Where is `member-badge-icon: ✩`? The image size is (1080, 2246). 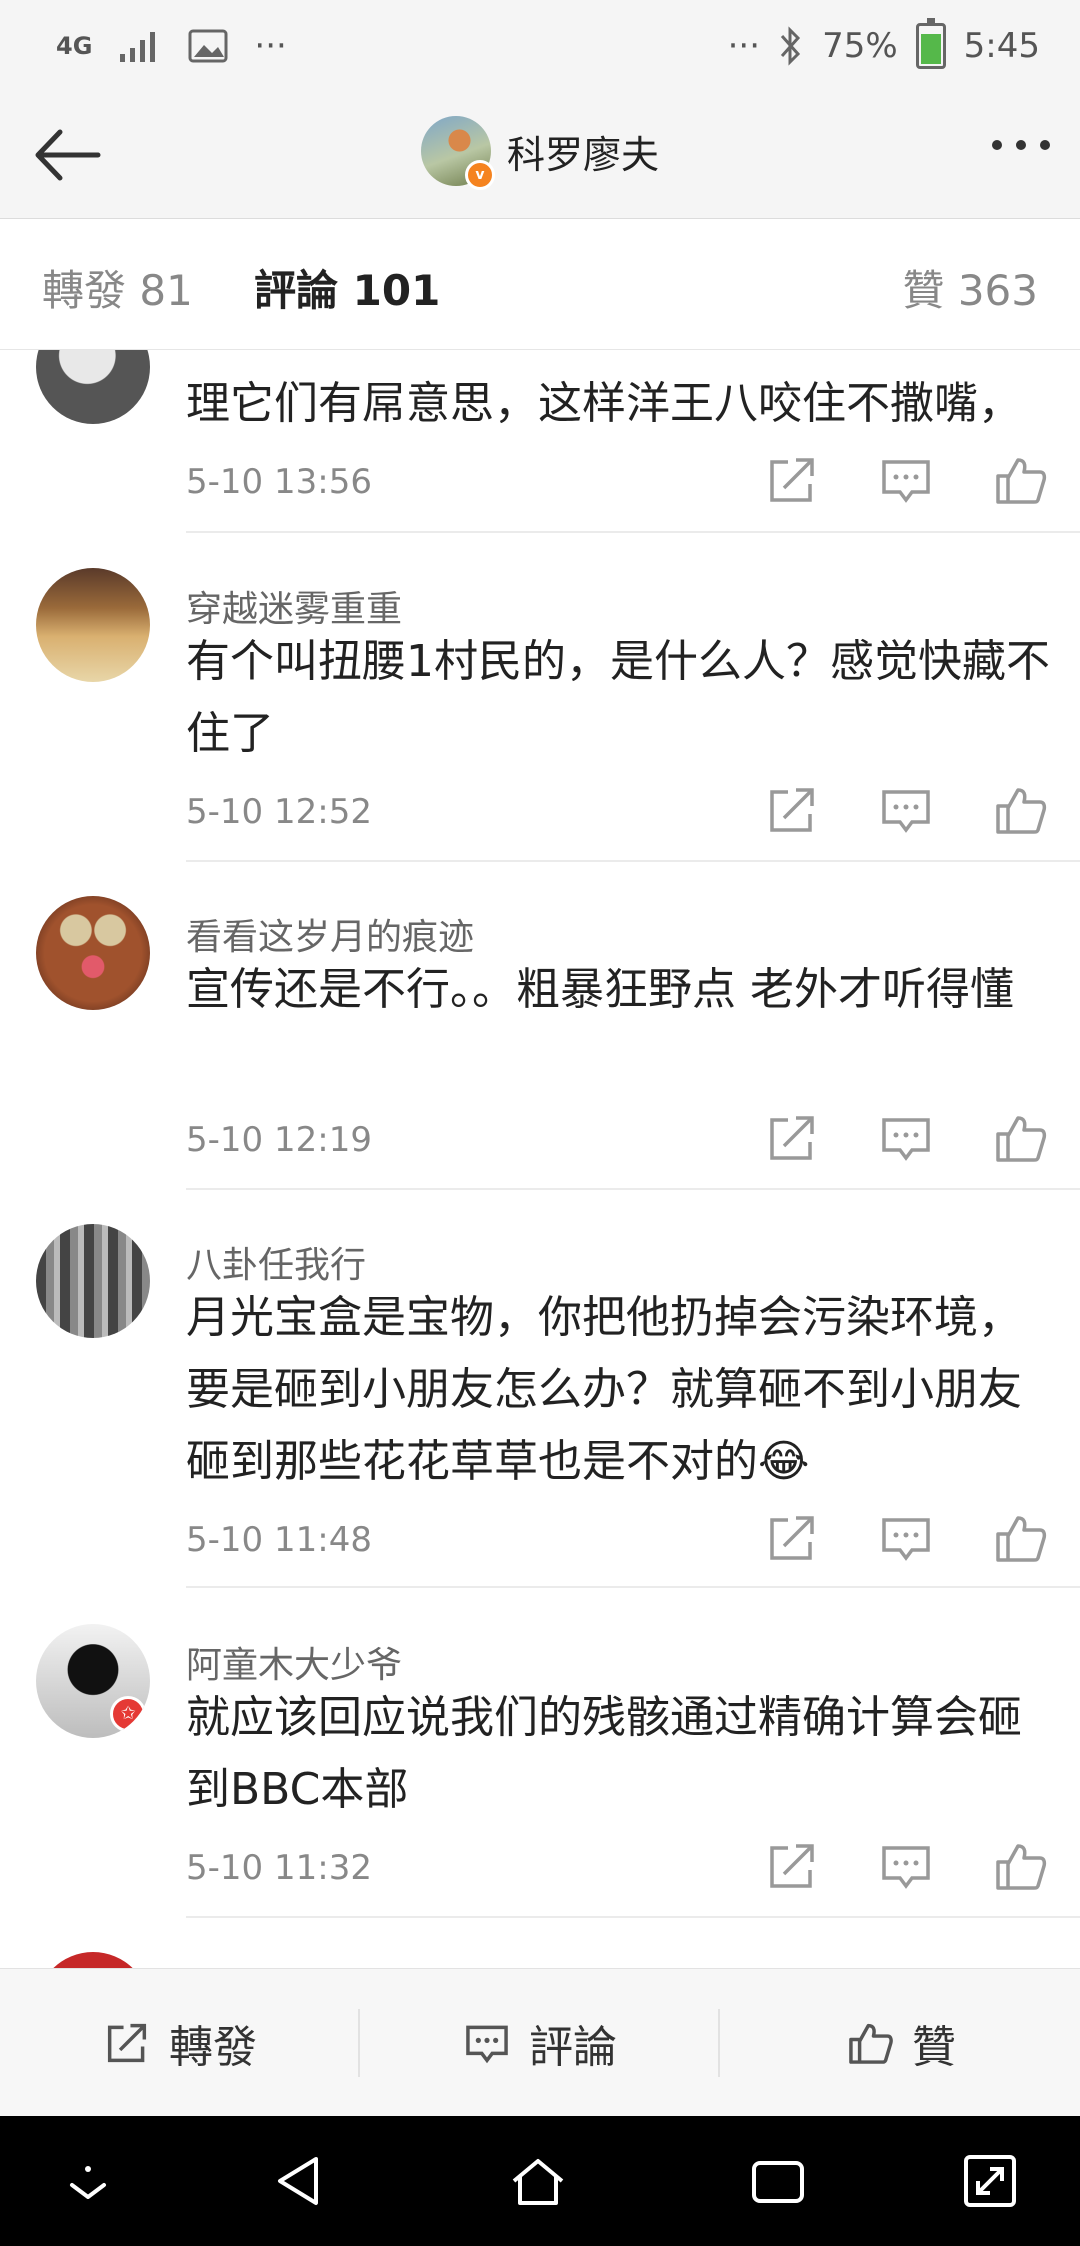 member-badge-icon: ✩ is located at coordinates (128, 1714).